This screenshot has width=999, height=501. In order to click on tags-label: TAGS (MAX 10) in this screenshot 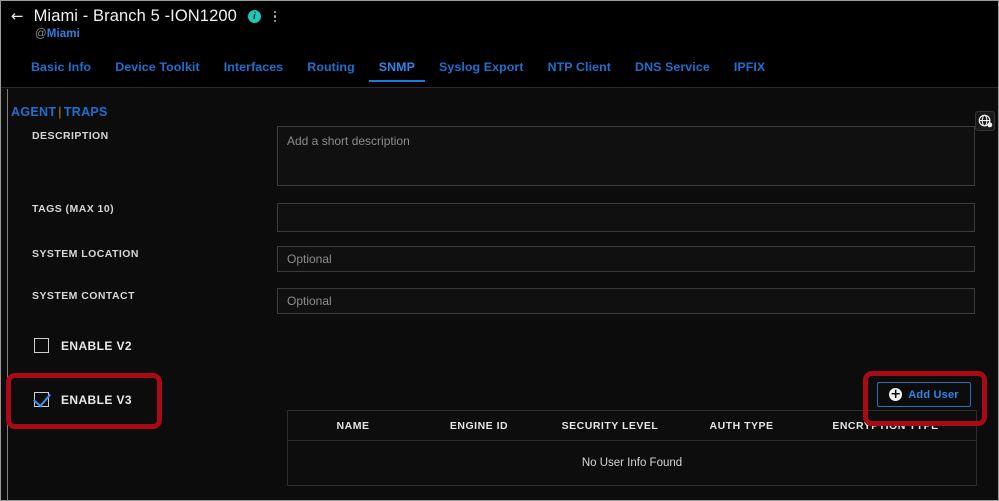, I will do `click(73, 209)`.